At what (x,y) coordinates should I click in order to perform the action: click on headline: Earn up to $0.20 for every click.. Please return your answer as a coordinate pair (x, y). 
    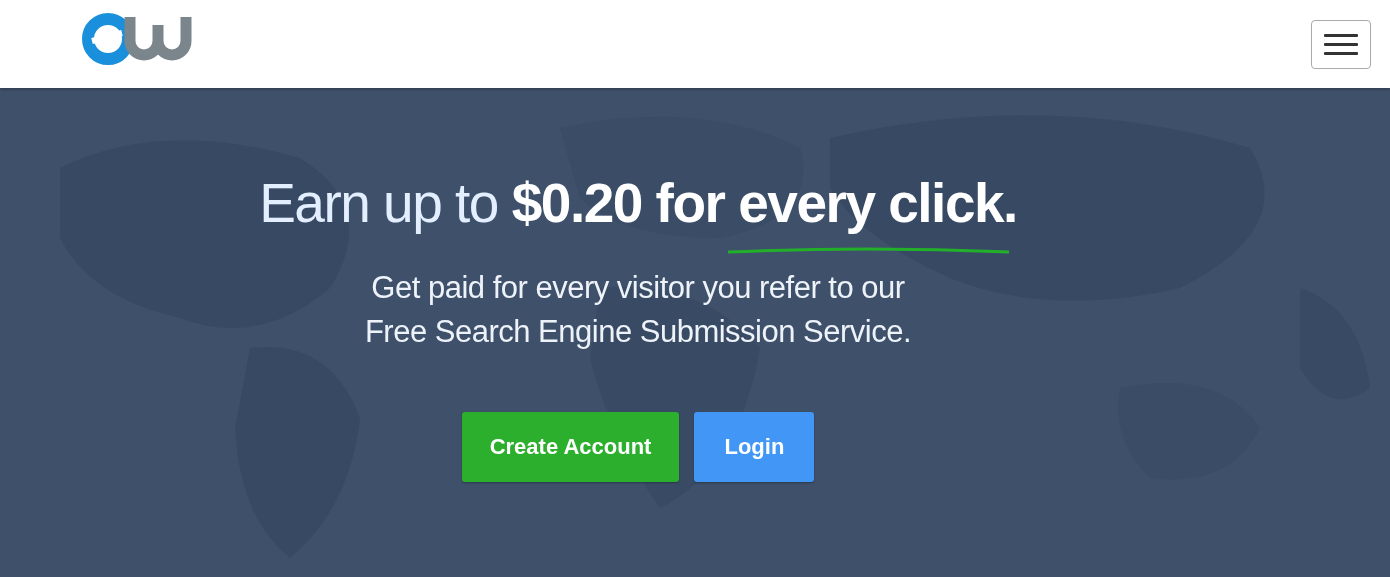
    Looking at the image, I should click on (638, 203).